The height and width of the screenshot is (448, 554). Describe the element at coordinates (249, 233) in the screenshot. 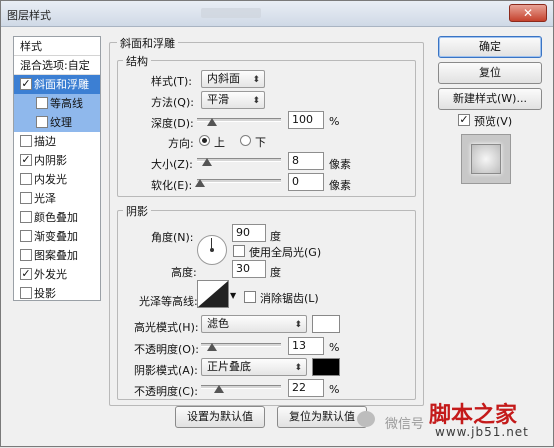

I see `angle-input: 90` at that location.